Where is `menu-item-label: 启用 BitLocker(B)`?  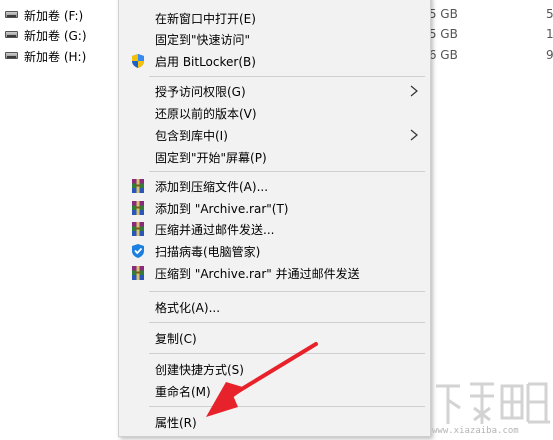
menu-item-label: 启用 BitLocker(B) is located at coordinates (205, 62).